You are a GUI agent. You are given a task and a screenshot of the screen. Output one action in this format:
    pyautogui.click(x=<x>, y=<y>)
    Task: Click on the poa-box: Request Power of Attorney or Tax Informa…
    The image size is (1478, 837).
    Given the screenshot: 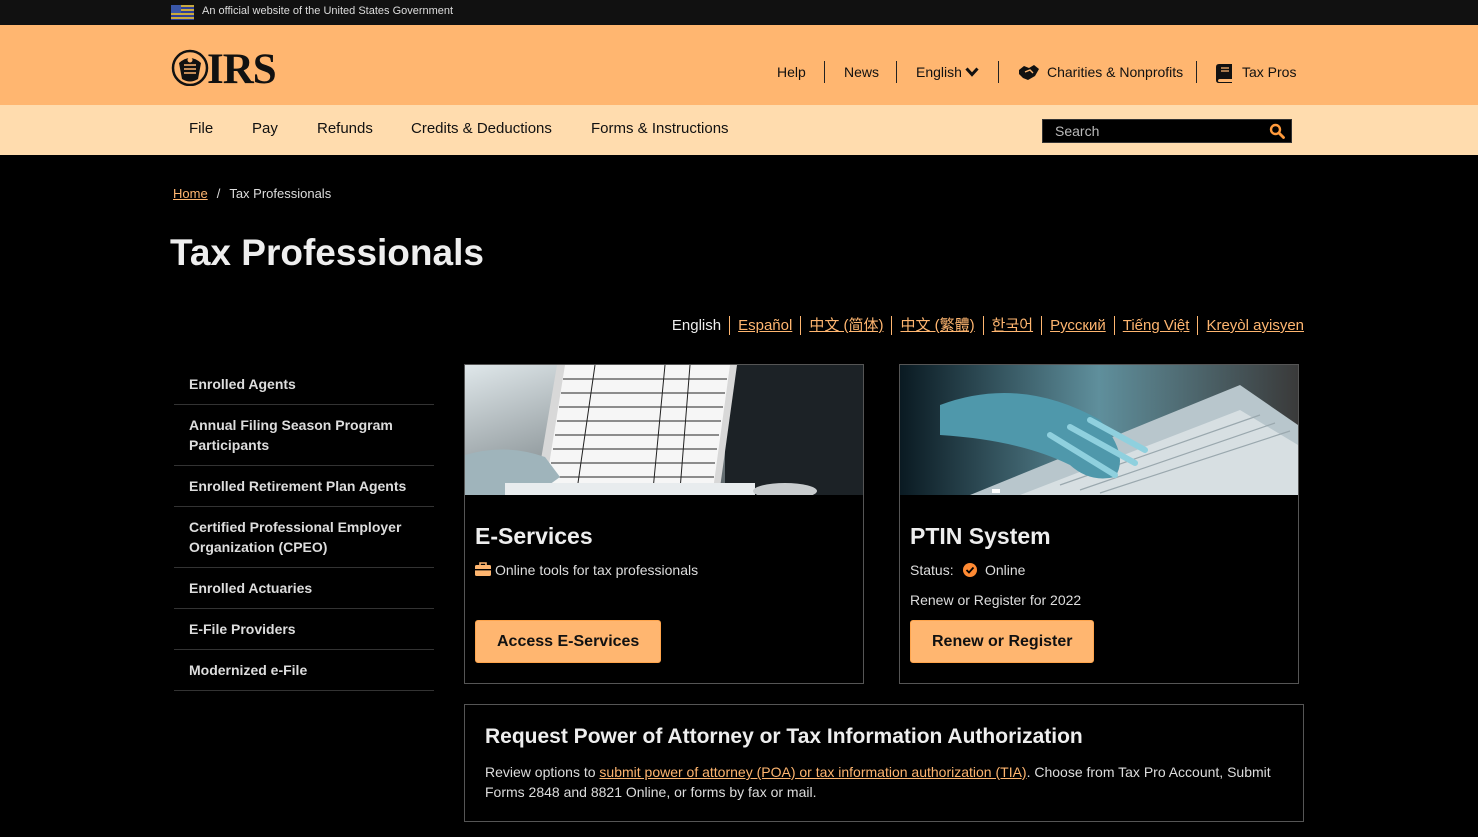 What is the action you would take?
    pyautogui.click(x=884, y=763)
    